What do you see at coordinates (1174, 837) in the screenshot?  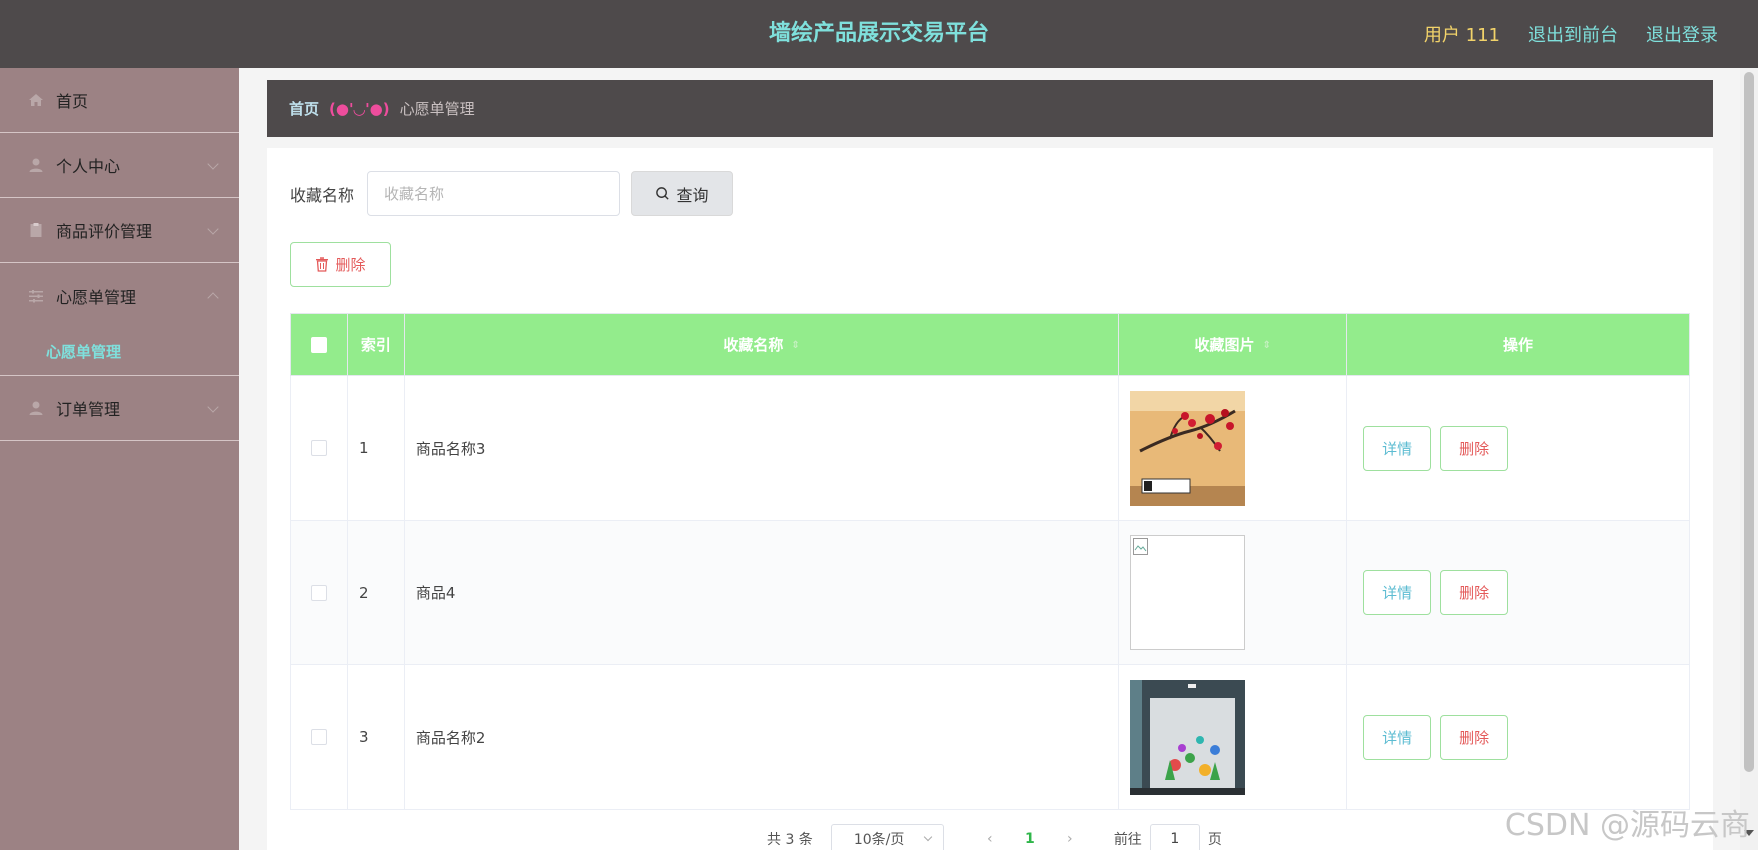 I see `page-jump-input` at bounding box center [1174, 837].